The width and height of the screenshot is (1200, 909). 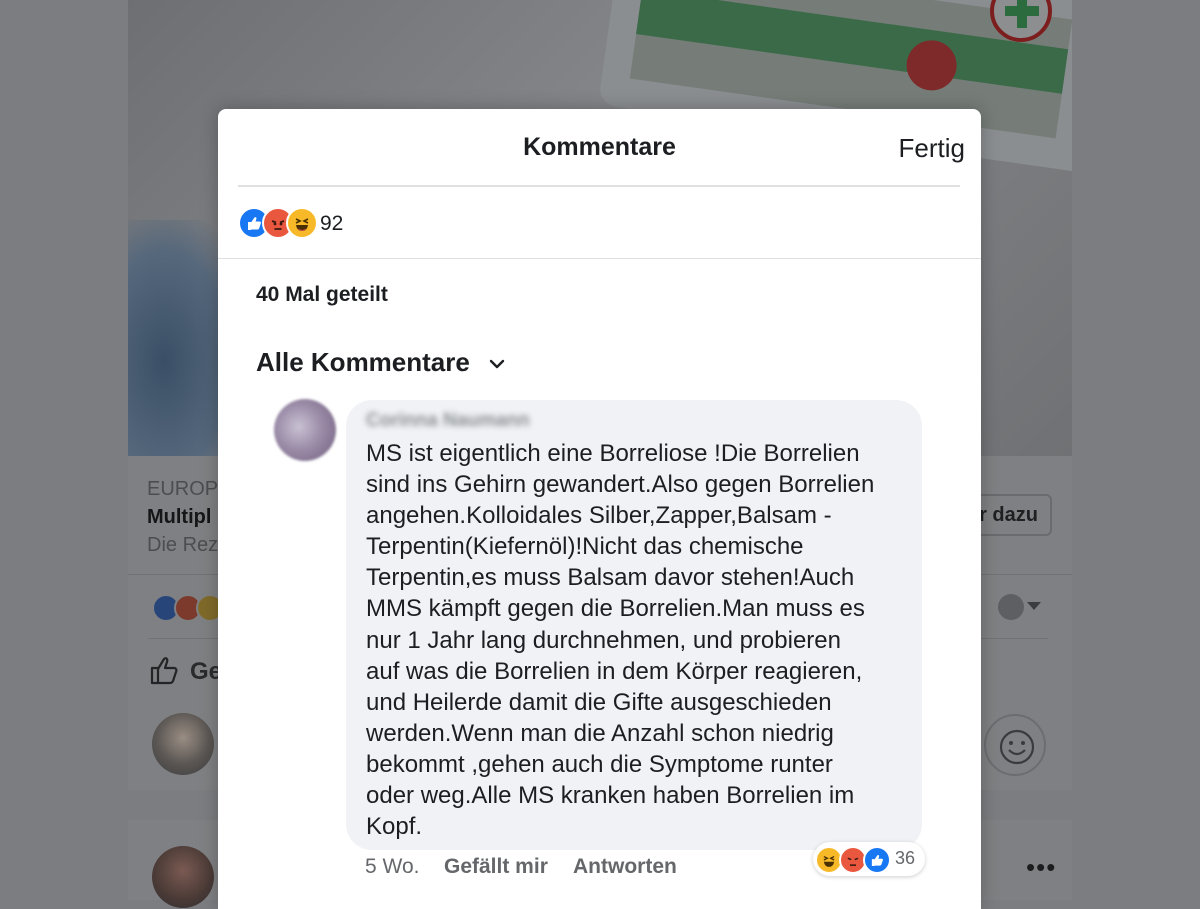 I want to click on background-viewer-avatar, so click(x=1011, y=607).